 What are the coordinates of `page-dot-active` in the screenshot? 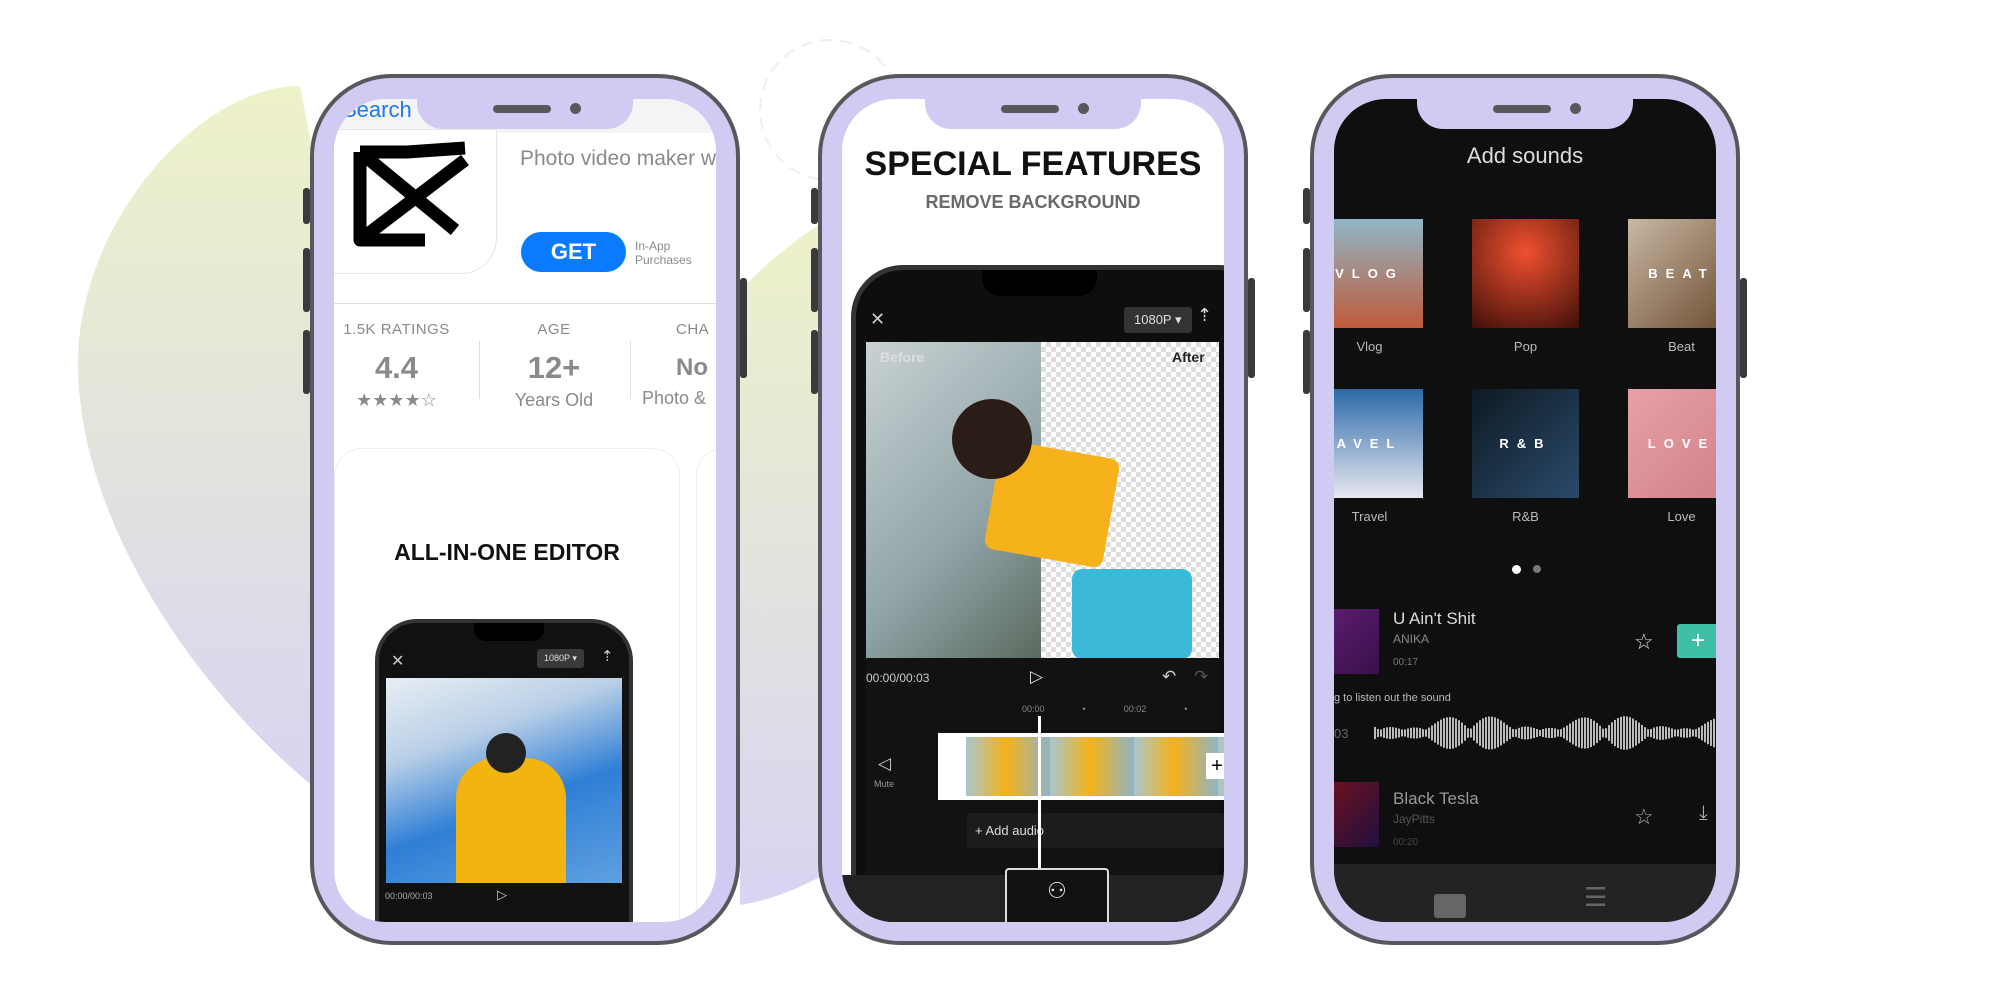 It's located at (1516, 569).